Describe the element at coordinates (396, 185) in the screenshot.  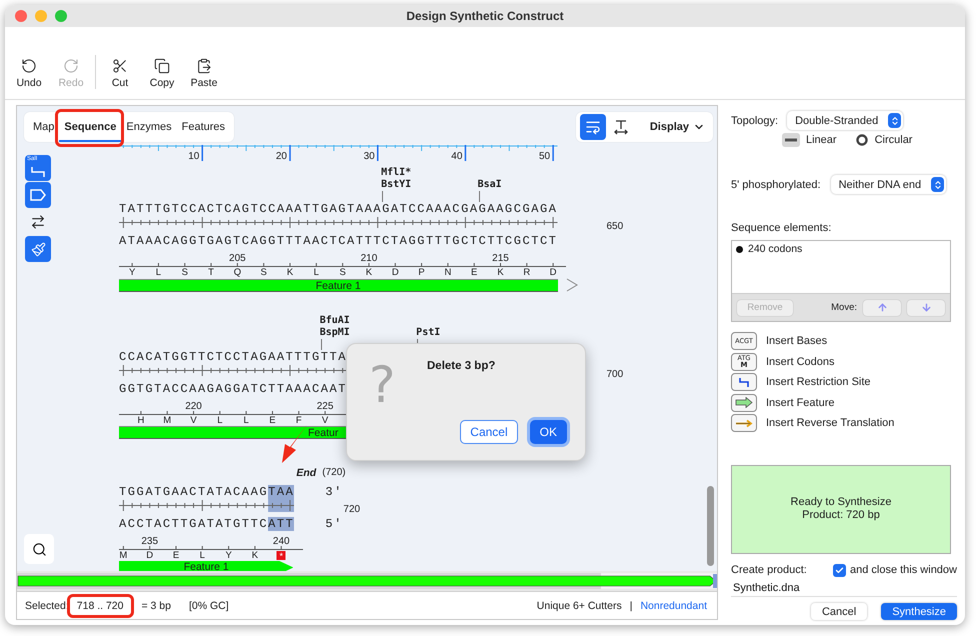
I see `enzyme-label: BstYI` at that location.